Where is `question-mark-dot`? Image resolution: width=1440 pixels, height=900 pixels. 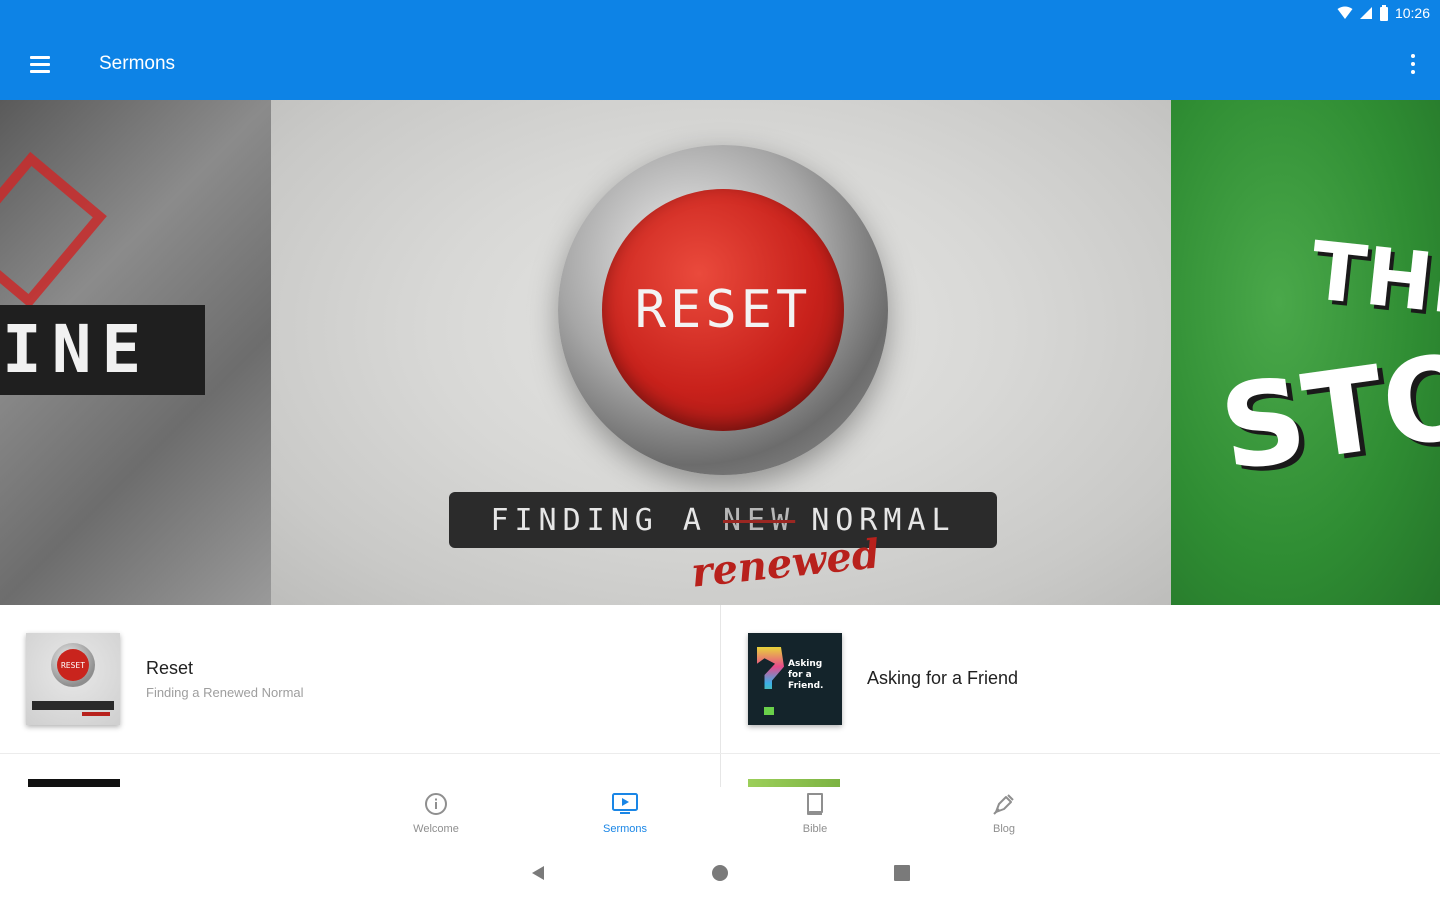
question-mark-dot is located at coordinates (769, 711).